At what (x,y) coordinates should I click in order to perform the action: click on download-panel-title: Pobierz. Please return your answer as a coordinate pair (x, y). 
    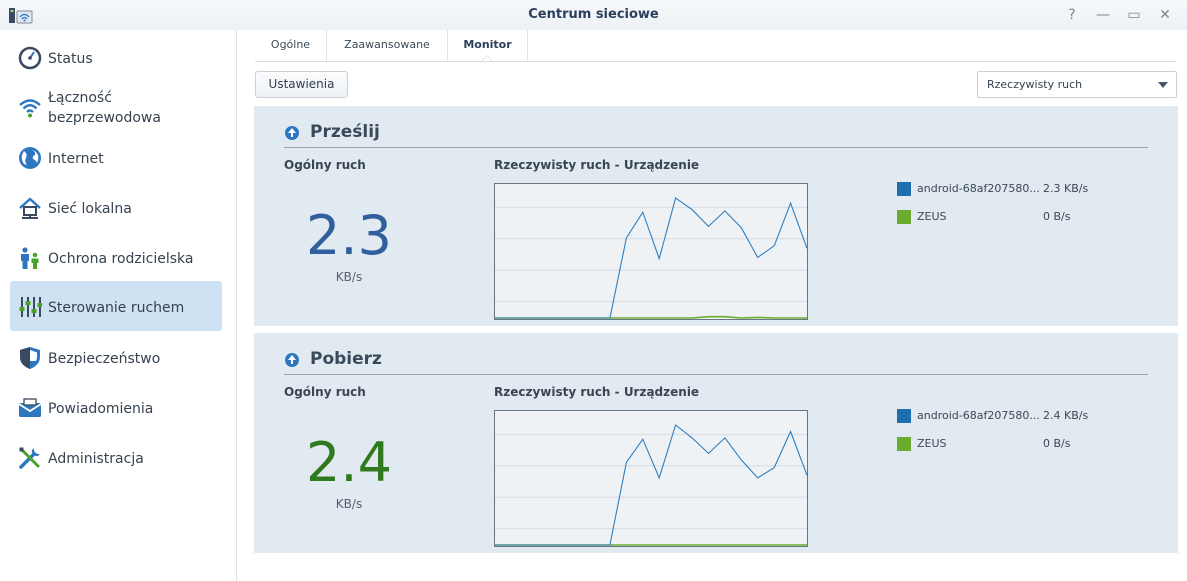
    Looking at the image, I should click on (346, 359).